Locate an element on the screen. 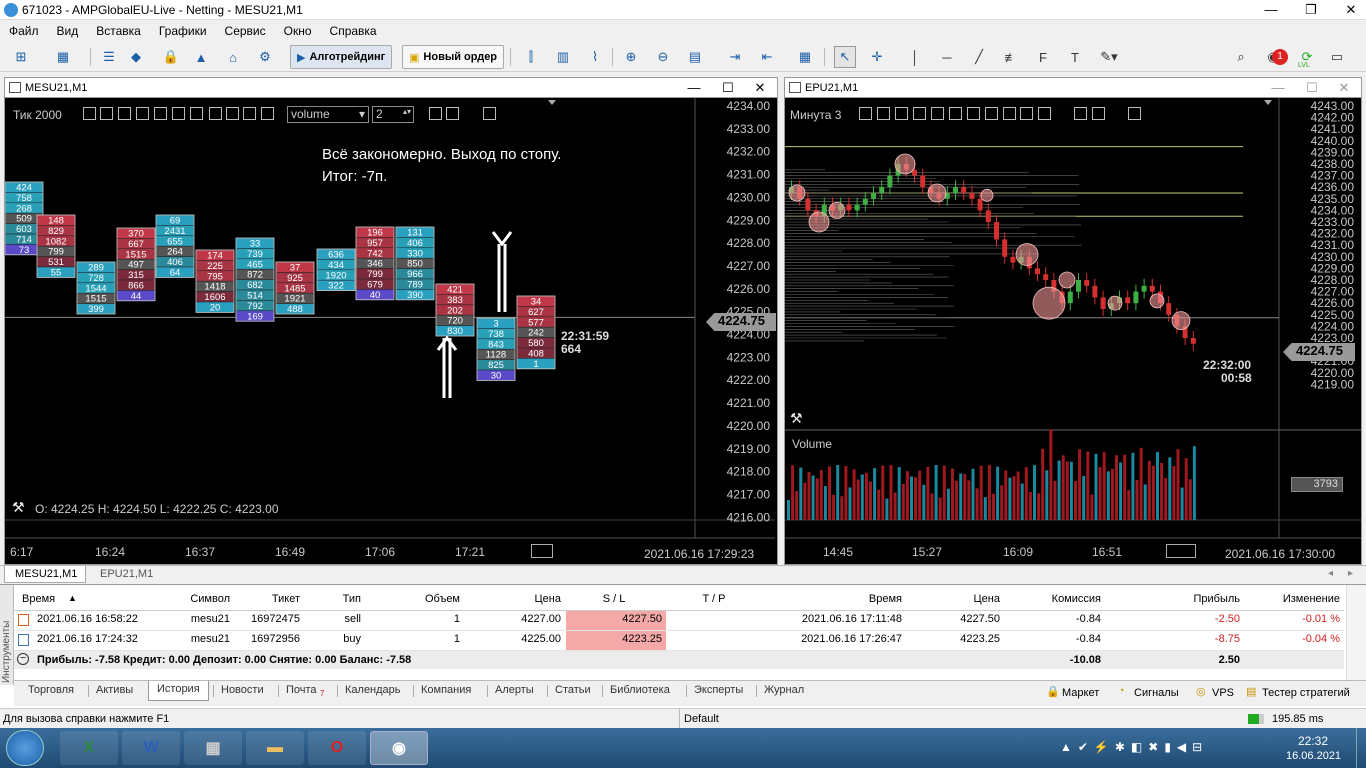 This screenshot has width=1366, height=768. new-chart-icon: ⊞ is located at coordinates (21, 57).